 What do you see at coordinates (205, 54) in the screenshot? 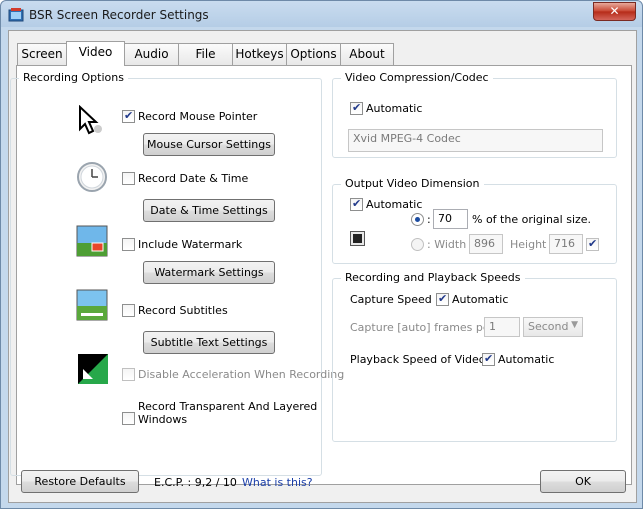
I see `tab-file: File` at bounding box center [205, 54].